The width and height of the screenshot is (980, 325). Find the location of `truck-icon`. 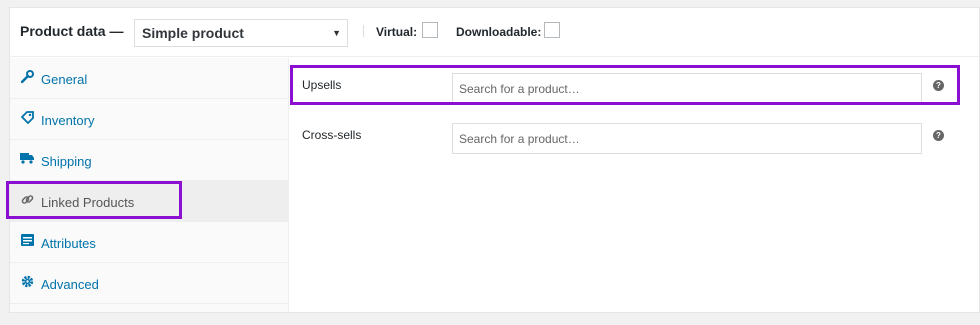

truck-icon is located at coordinates (27, 159).